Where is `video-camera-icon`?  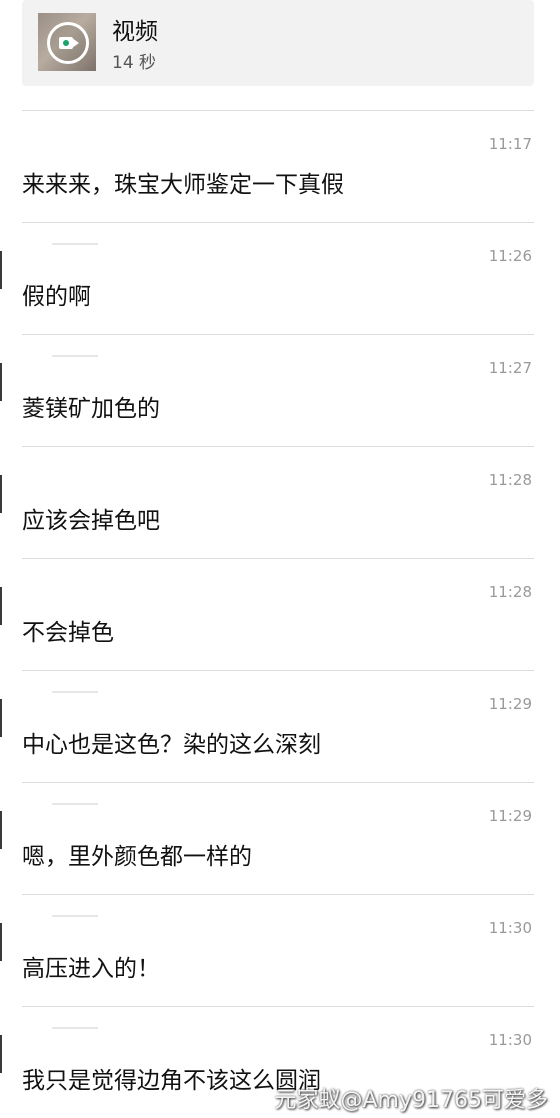
video-camera-icon is located at coordinates (68, 43).